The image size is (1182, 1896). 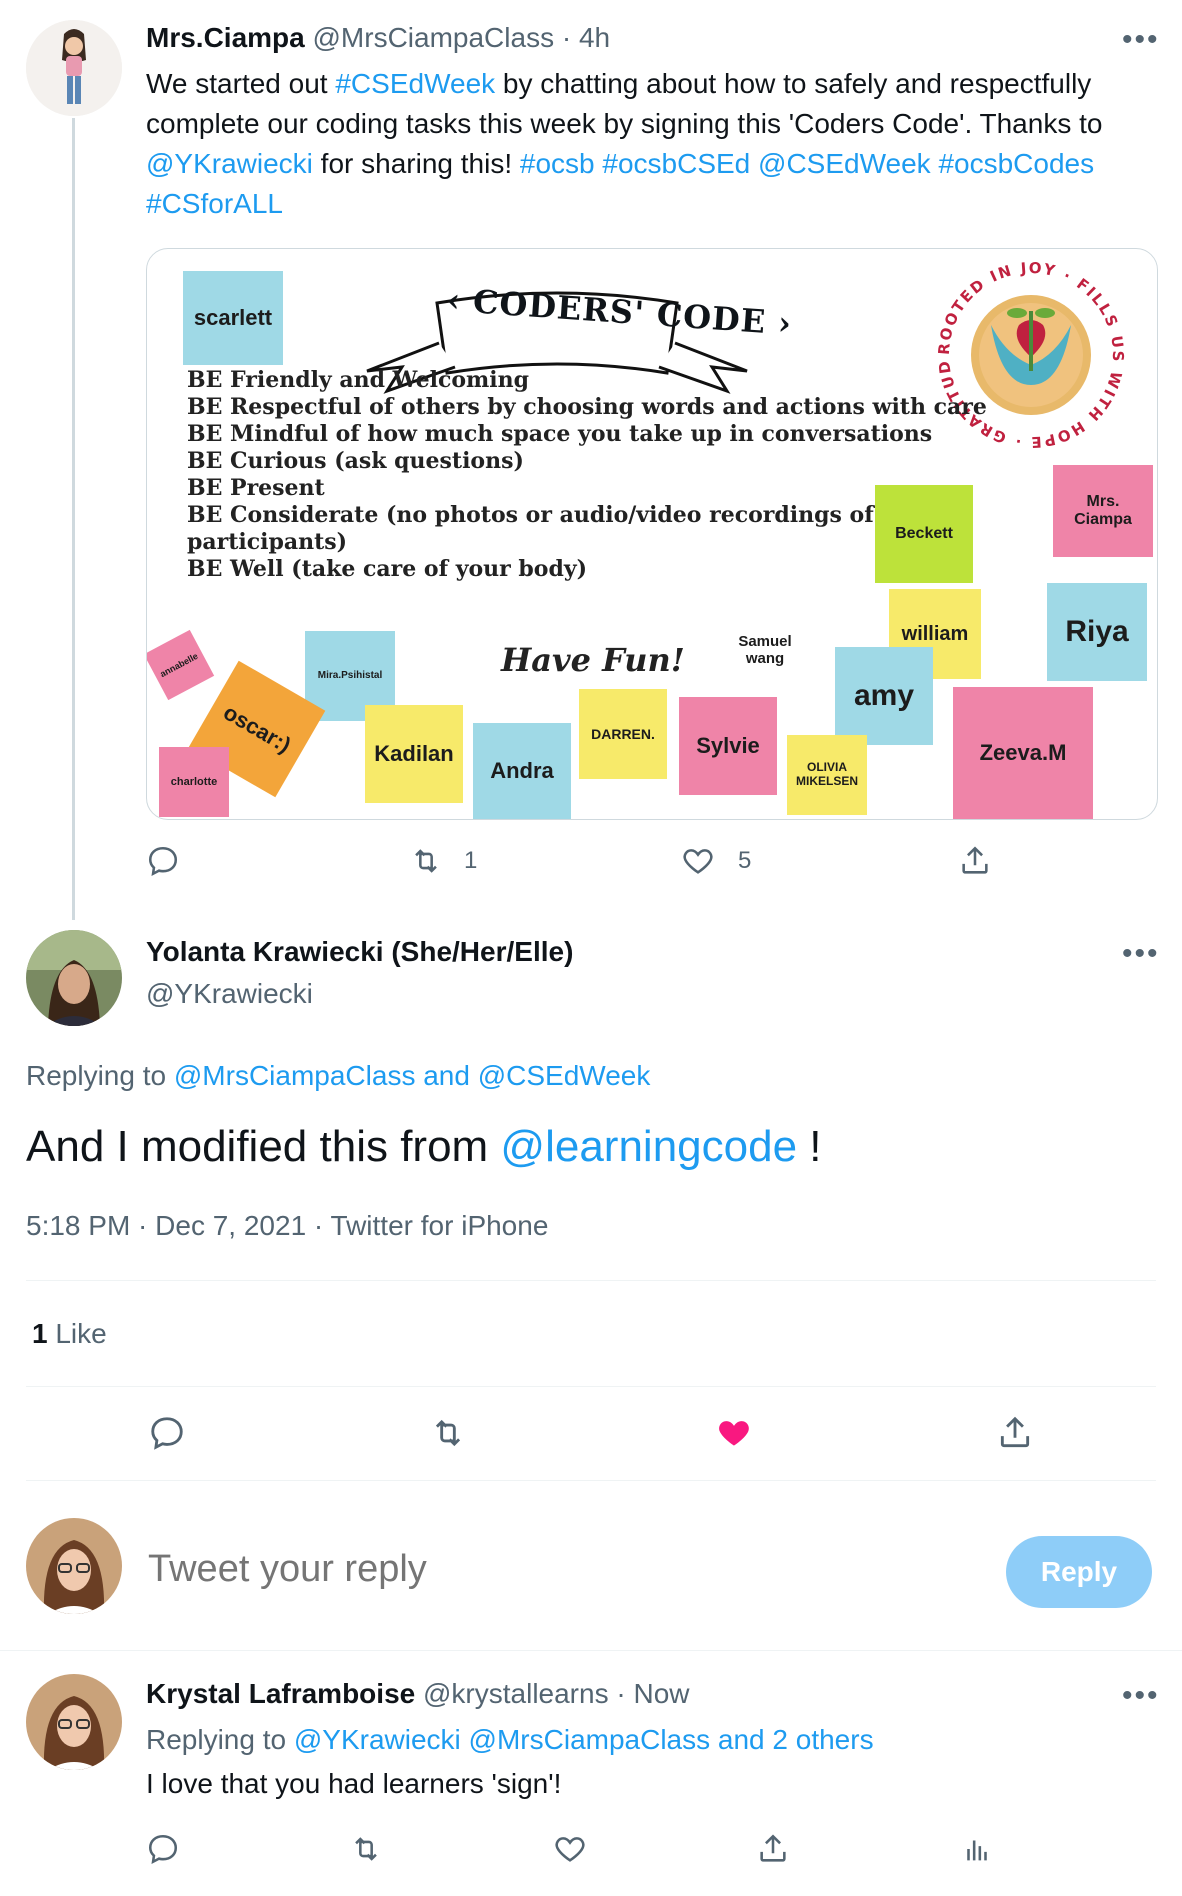 I want to click on tweet2-like-label: Like, so click(x=77, y=1333).